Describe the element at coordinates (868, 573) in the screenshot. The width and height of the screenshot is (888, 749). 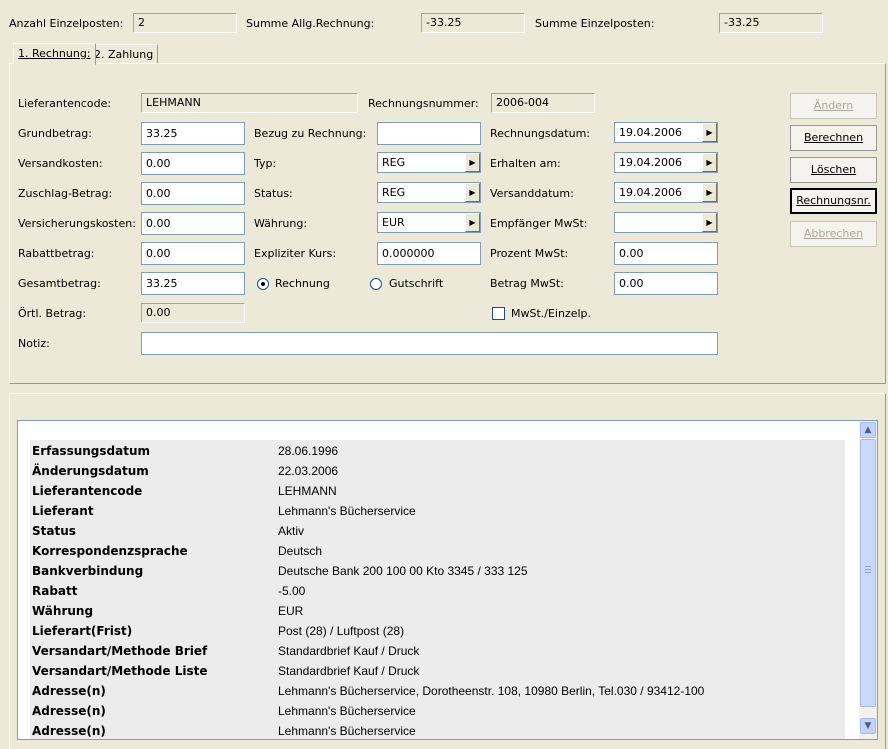
I see `scrollbar-thumb` at that location.